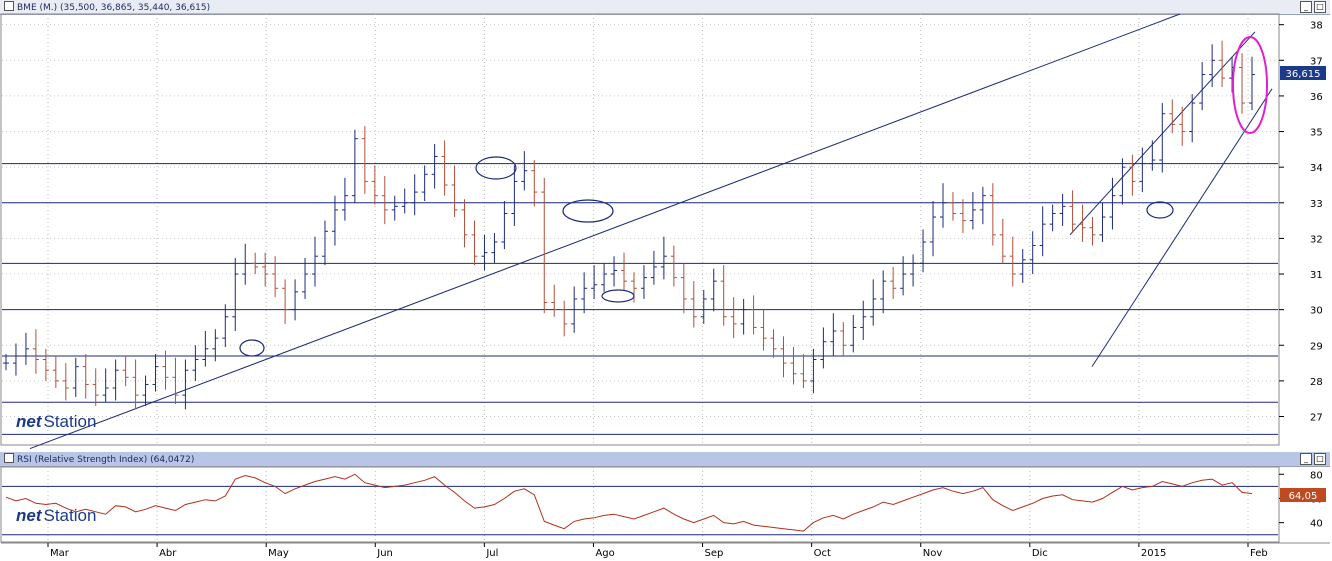  What do you see at coordinates (1303, 74) in the screenshot?
I see `last-price-label: 36,615` at bounding box center [1303, 74].